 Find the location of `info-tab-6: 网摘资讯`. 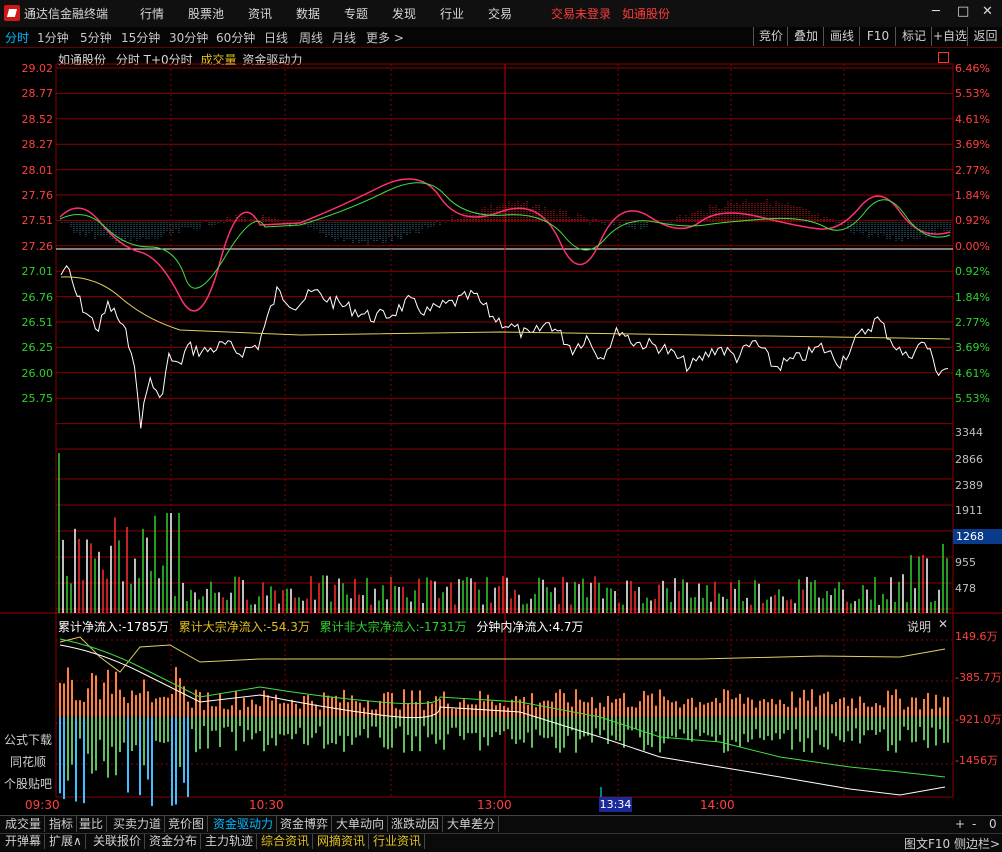

info-tab-6: 网摘资讯 is located at coordinates (342, 841).